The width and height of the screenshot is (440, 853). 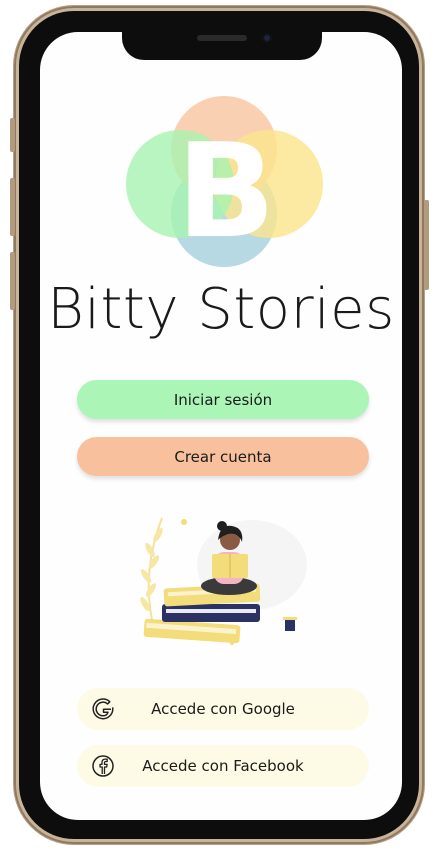 What do you see at coordinates (225, 191) in the screenshot?
I see `logo-letter: B` at bounding box center [225, 191].